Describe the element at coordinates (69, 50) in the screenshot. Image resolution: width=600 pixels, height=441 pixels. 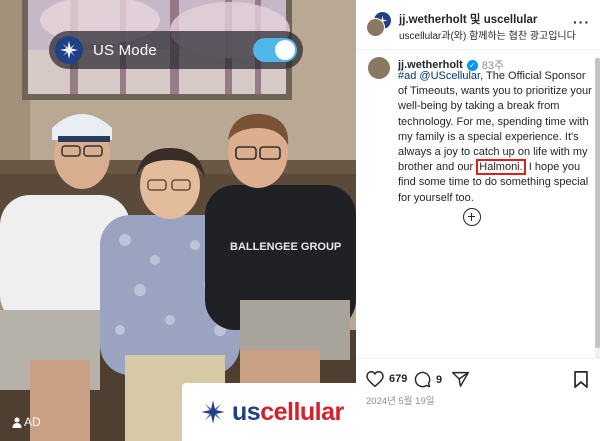
I see `uscellular-star-icon` at that location.